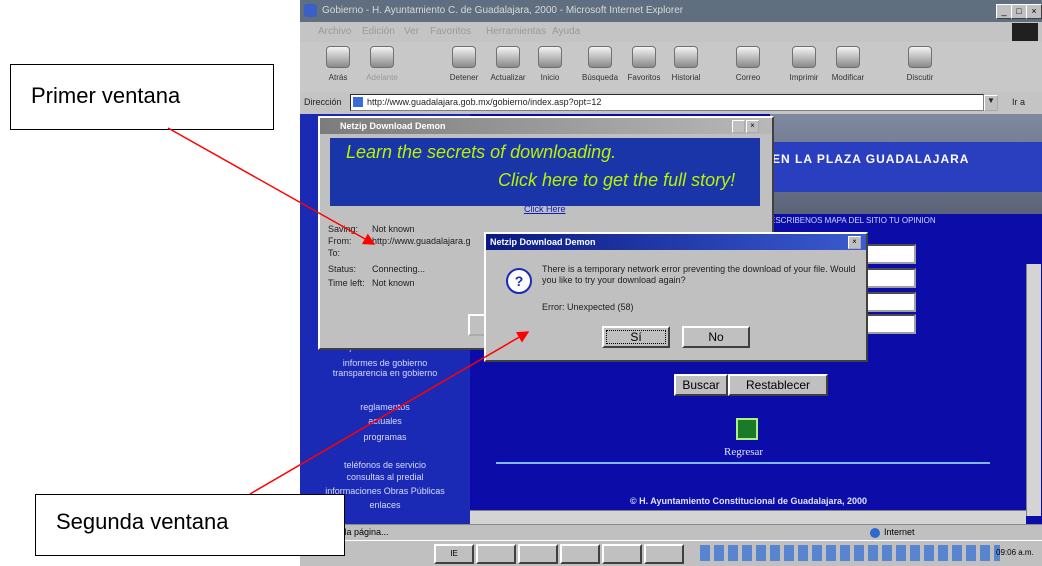 This screenshot has height=566, width=1042. What do you see at coordinates (804, 57) in the screenshot?
I see `print-icon` at bounding box center [804, 57].